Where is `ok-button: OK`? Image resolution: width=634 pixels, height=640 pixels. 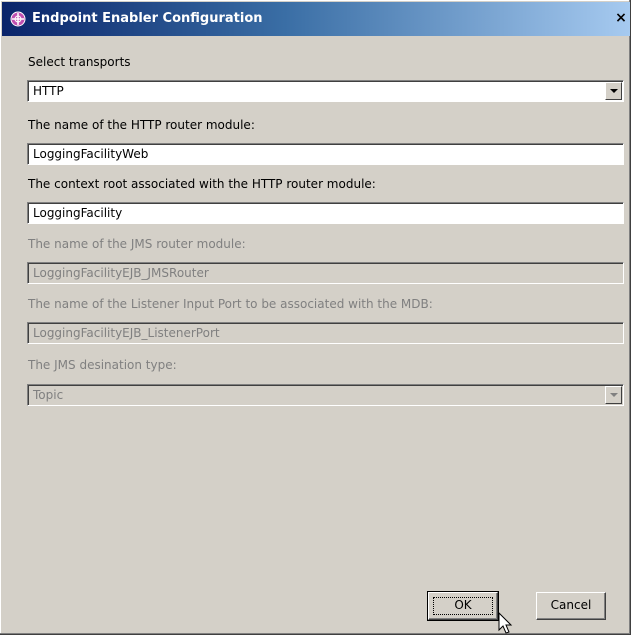 ok-button: OK is located at coordinates (463, 606).